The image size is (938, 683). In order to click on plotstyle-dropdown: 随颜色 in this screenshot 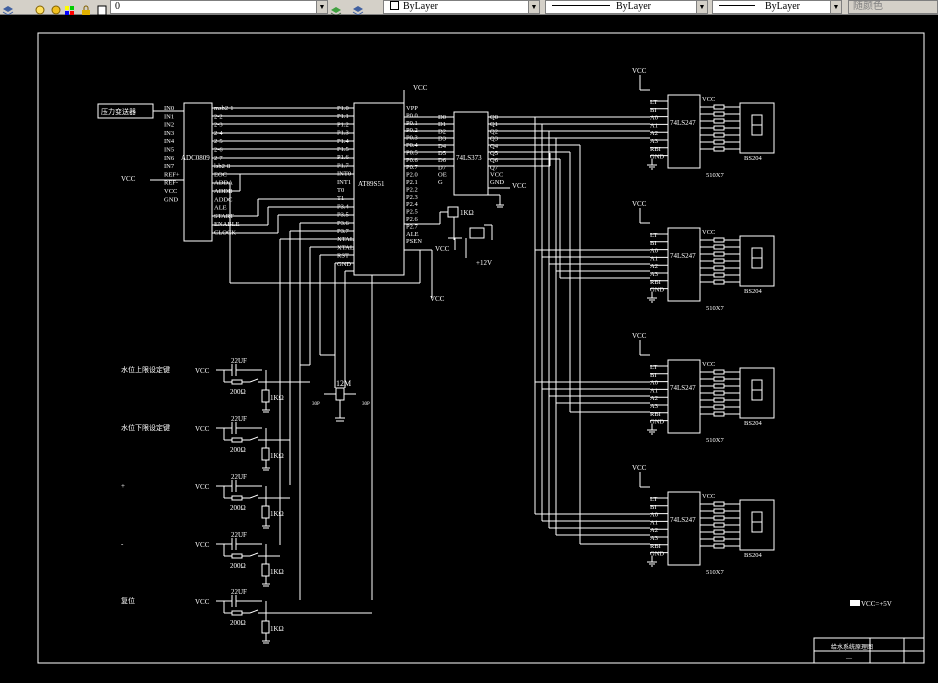, I will do `click(893, 7)`.